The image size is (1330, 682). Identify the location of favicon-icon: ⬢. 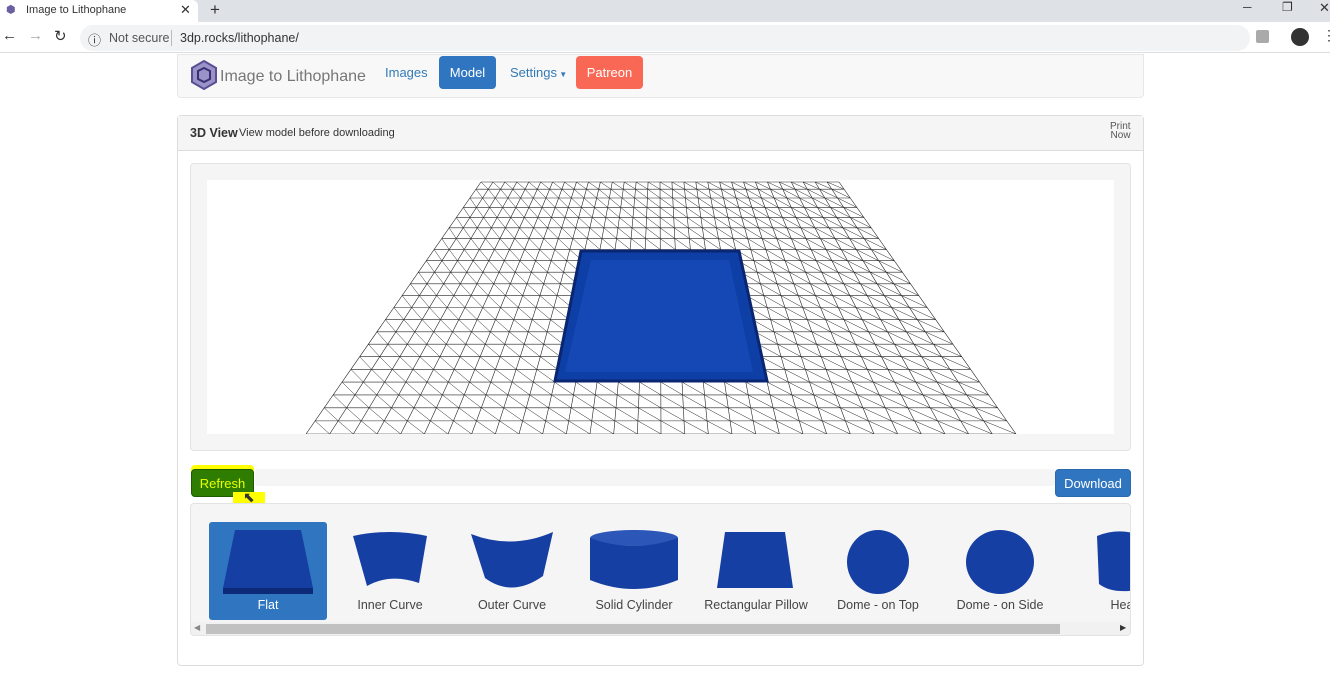
(11, 10).